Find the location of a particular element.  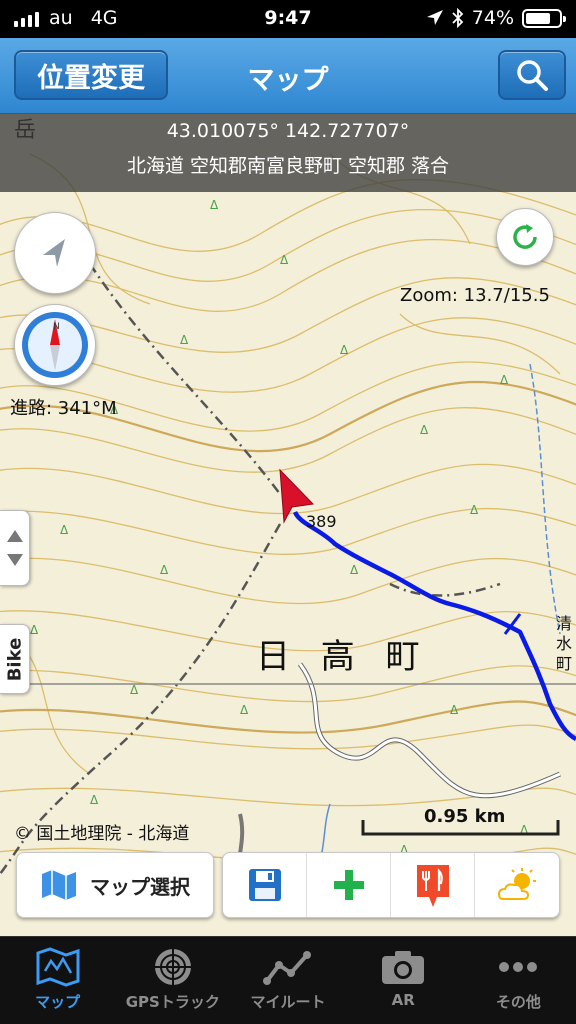

floppy-disk-icon is located at coordinates (264, 885).